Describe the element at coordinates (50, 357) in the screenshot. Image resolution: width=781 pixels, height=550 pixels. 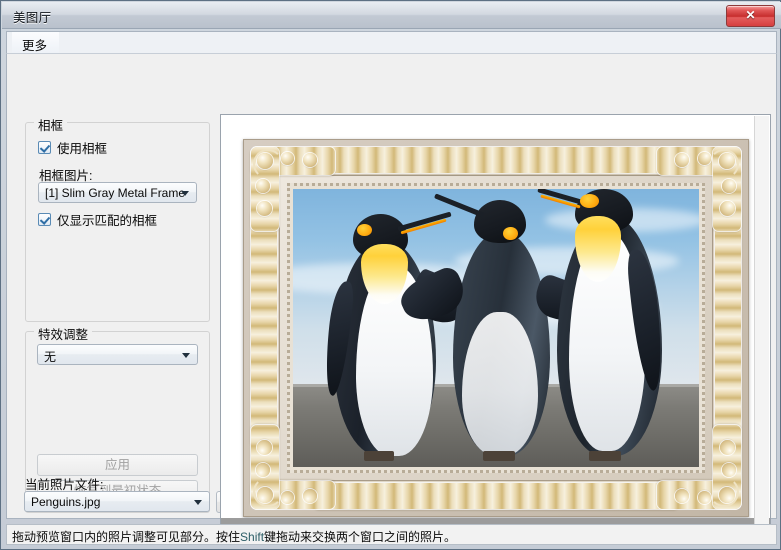
I see `effect-value: 无` at that location.